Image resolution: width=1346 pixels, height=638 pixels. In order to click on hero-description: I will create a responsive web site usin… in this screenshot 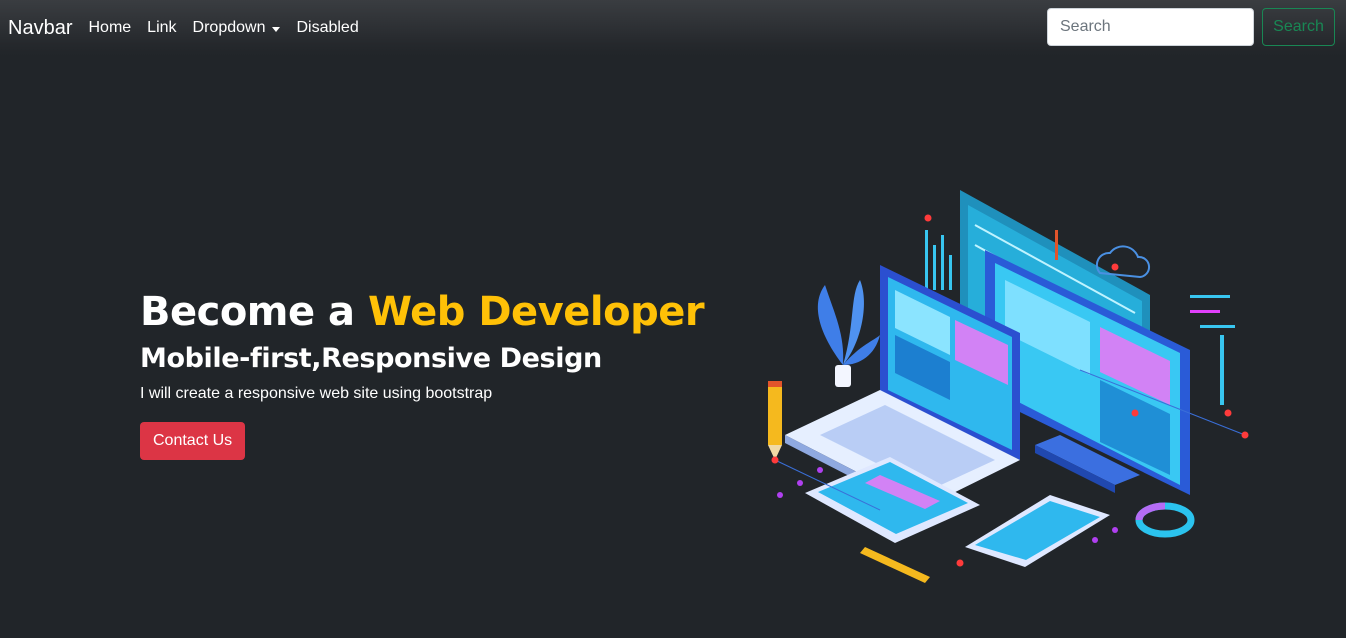, I will do `click(316, 393)`.